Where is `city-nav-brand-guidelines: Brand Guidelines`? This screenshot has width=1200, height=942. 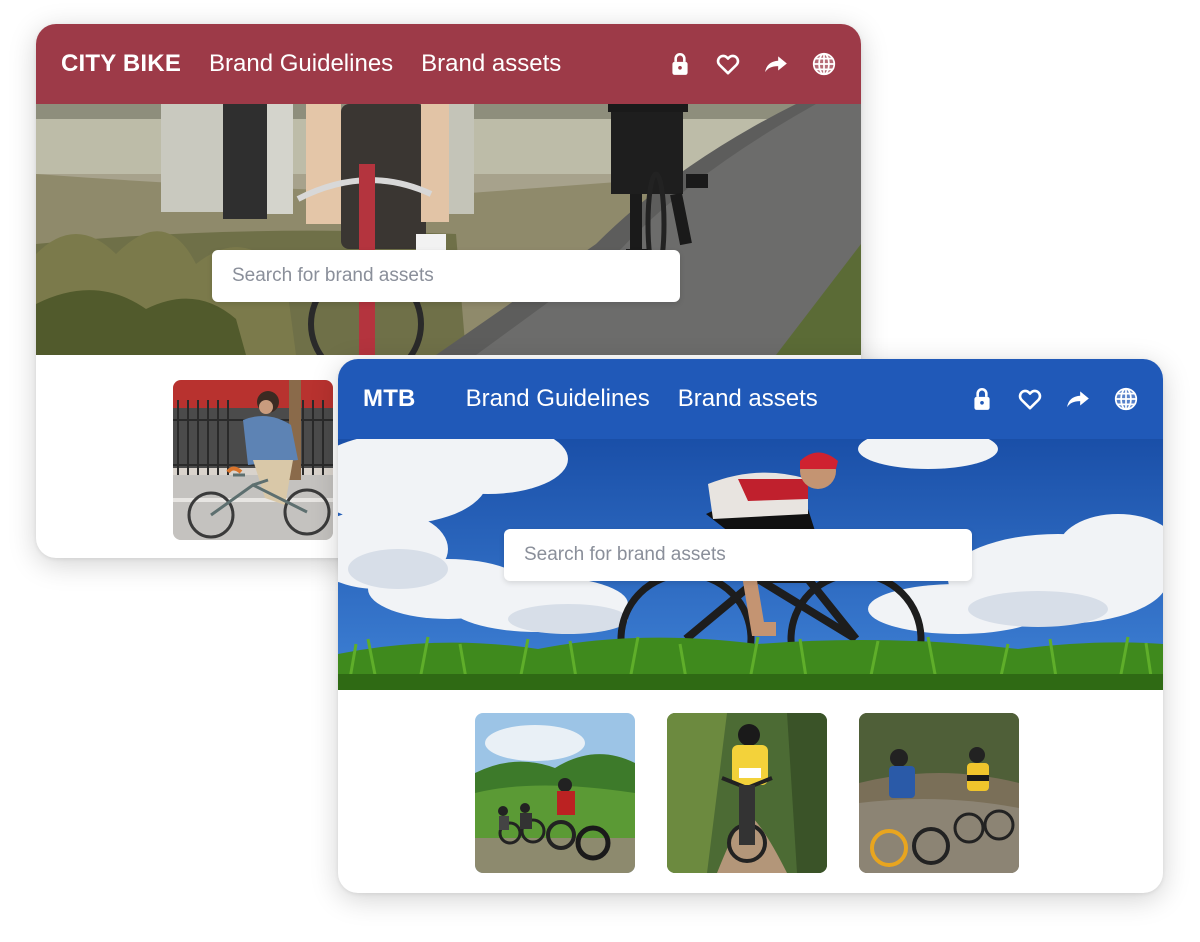
city-nav-brand-guidelines: Brand Guidelines is located at coordinates (301, 64).